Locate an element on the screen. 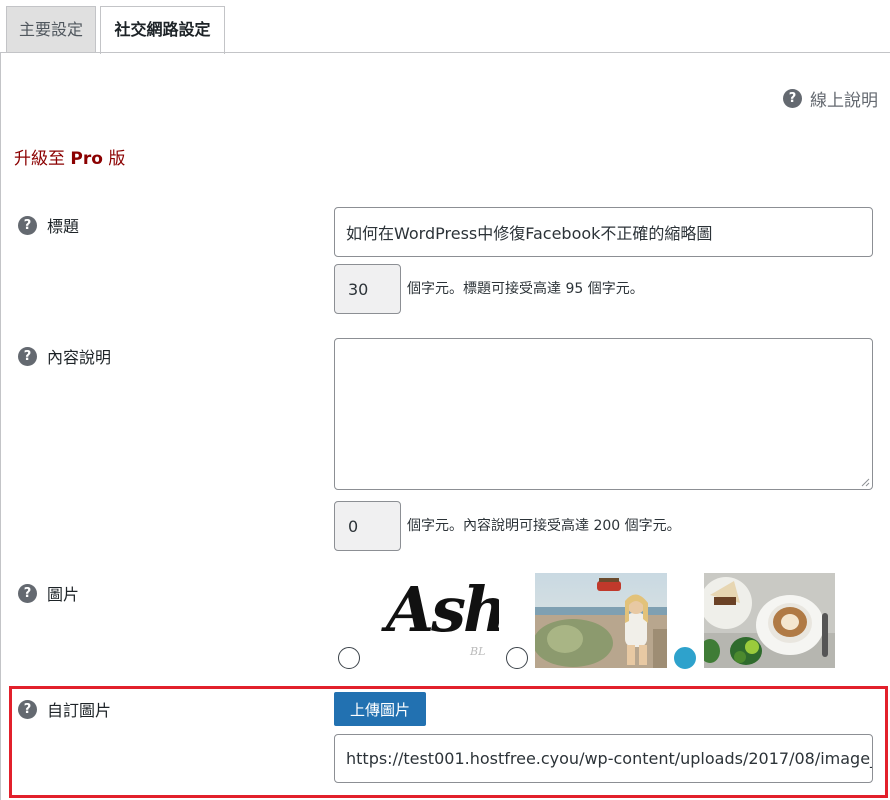 Image resolution: width=890 pixels, height=800 pixels. tab-main-settings: 主要設定 is located at coordinates (51, 29).